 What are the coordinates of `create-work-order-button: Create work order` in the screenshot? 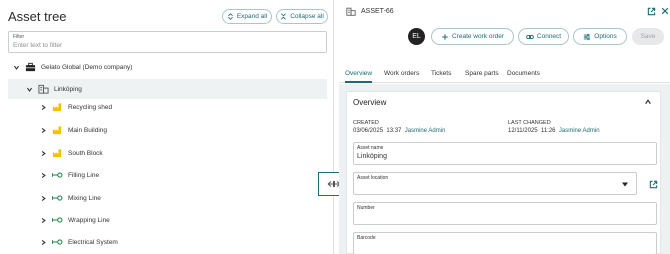 It's located at (472, 36).